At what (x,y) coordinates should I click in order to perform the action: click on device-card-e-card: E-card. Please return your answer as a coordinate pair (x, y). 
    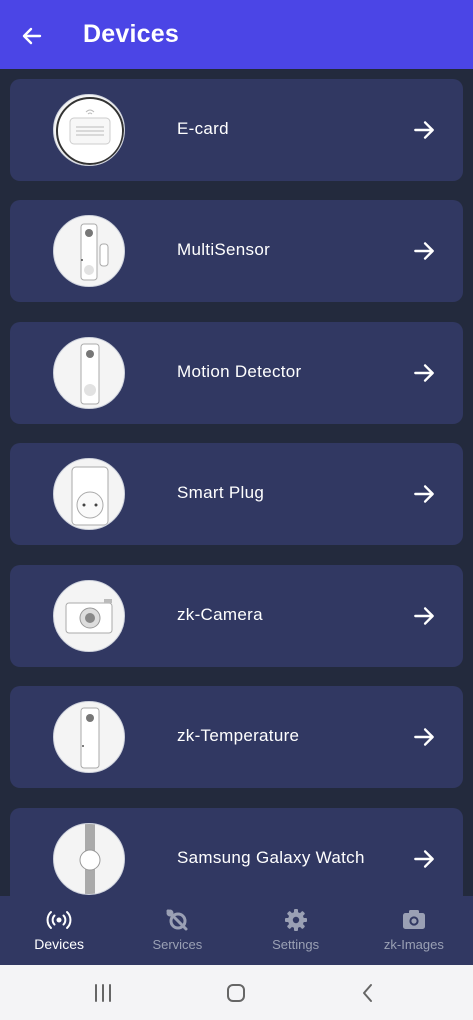
    Looking at the image, I should click on (236, 130).